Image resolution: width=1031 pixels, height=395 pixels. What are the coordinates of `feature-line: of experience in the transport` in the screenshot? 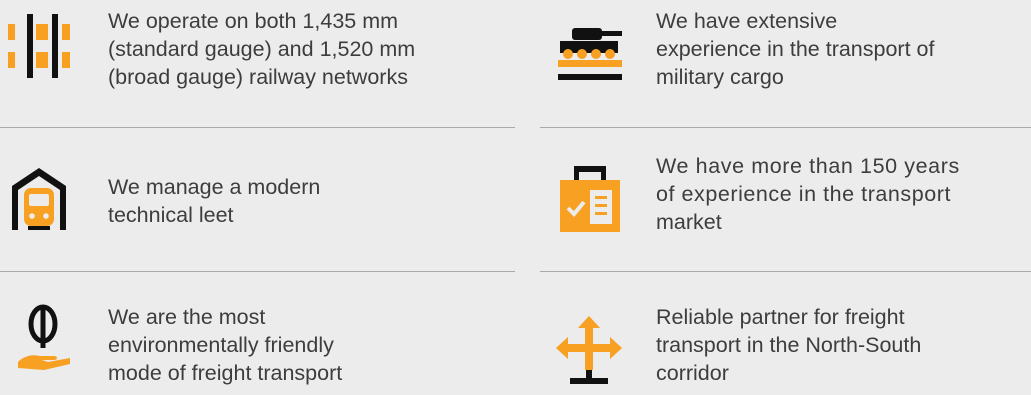 It's located at (803, 194).